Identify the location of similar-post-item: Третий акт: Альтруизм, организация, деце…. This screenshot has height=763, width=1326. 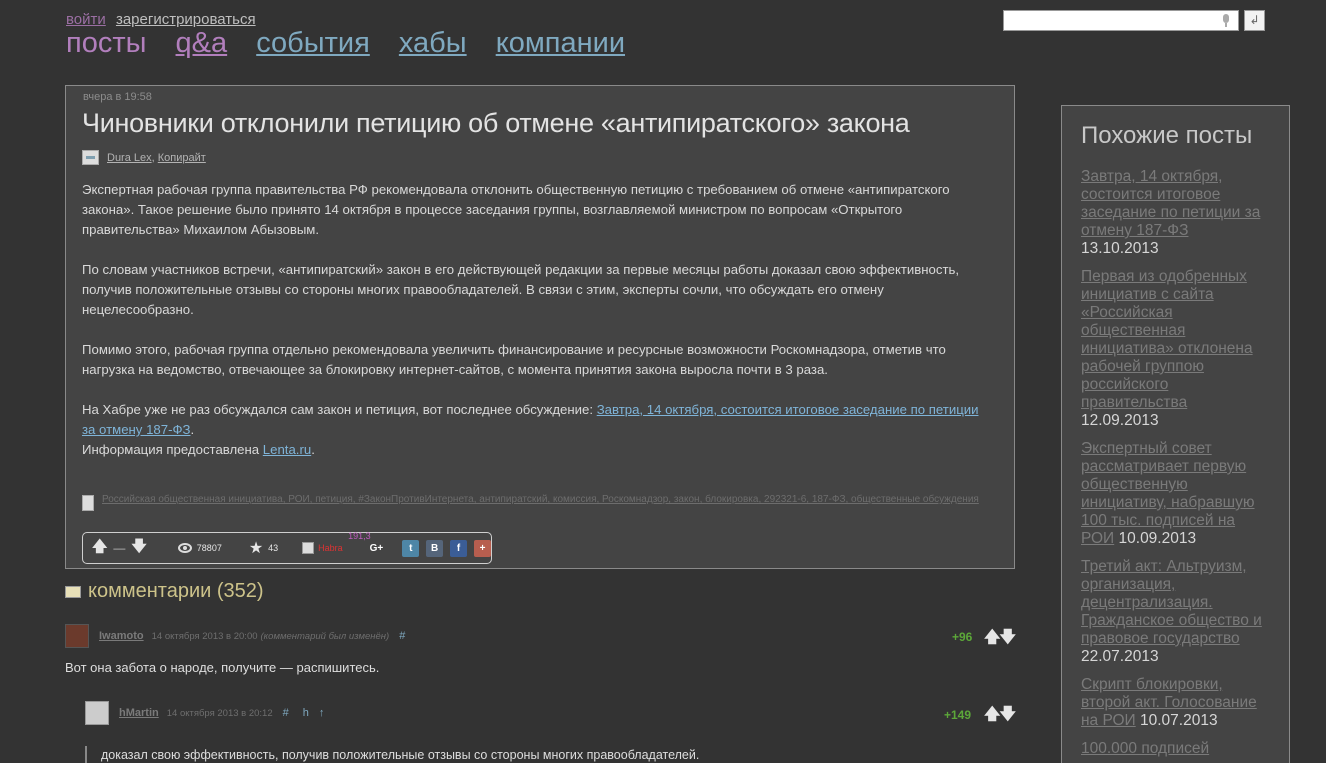
(1175, 612).